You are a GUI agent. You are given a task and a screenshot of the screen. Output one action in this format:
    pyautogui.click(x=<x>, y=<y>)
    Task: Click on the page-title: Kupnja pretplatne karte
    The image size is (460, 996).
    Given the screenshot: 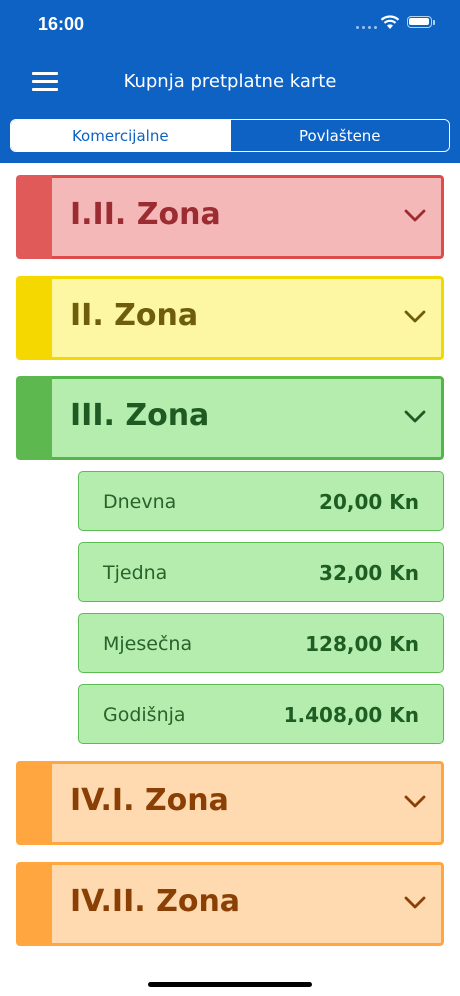 What is the action you would take?
    pyautogui.click(x=230, y=81)
    